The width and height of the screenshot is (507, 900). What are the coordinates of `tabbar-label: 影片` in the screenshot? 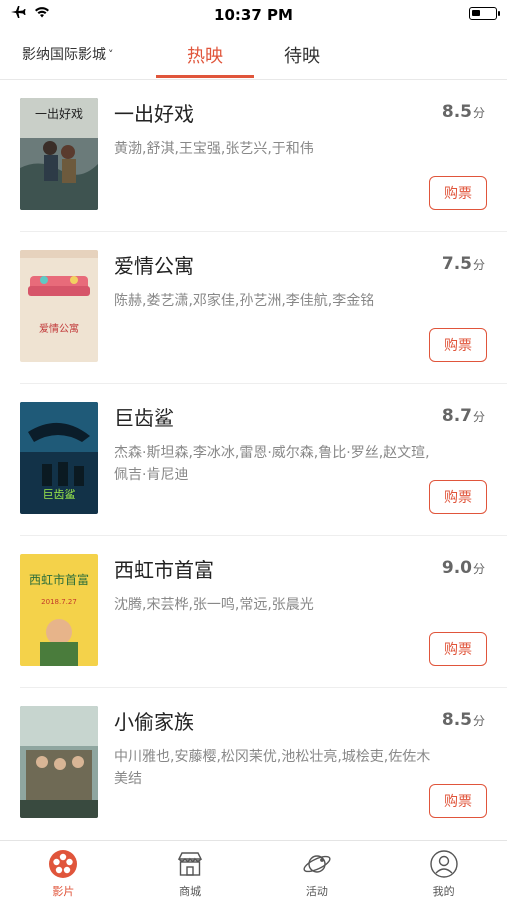 It's located at (63, 891).